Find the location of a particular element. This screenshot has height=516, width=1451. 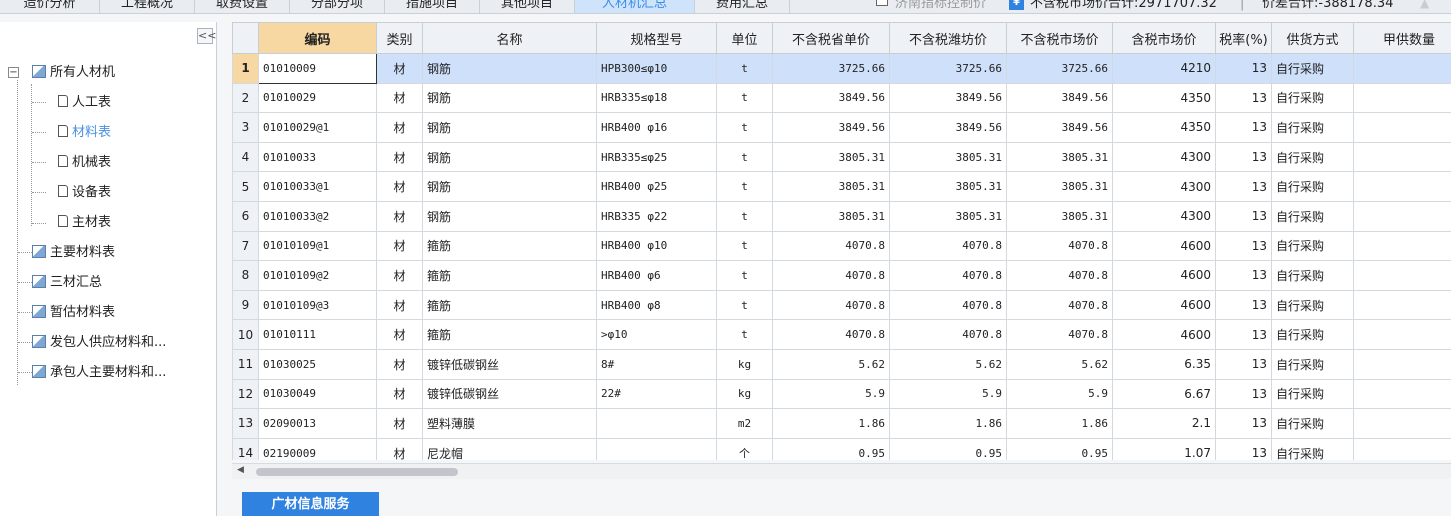

spec-cell: 22# is located at coordinates (656, 394).